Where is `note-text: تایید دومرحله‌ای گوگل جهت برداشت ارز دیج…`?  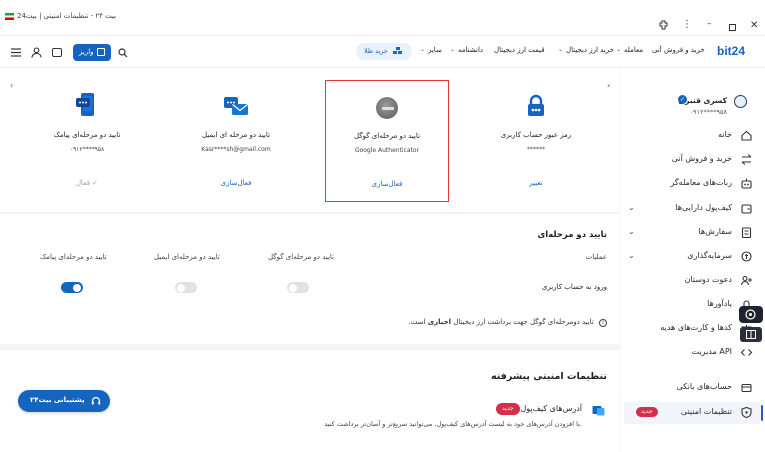
note-text: تایید دومرحله‌ای گوگل جهت برداشت ارز دیج… is located at coordinates (523, 322).